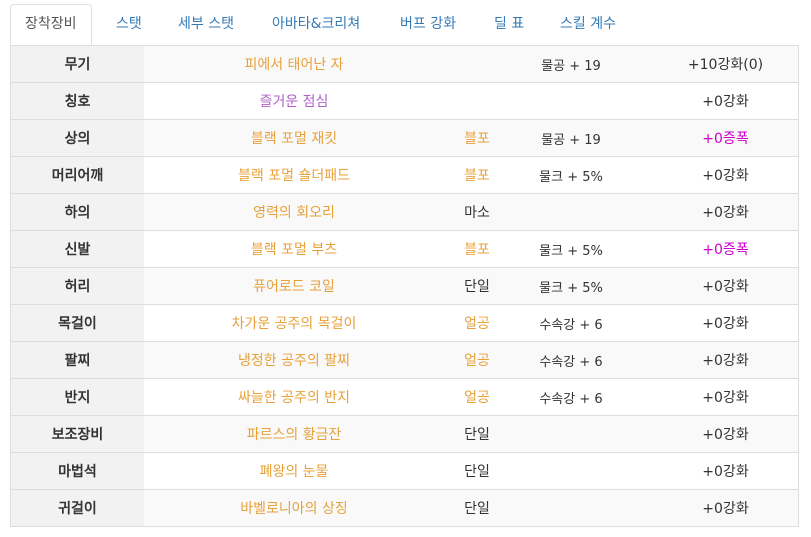 The height and width of the screenshot is (537, 811). What do you see at coordinates (509, 24) in the screenshot?
I see `tab-damage-table: 딜 표` at bounding box center [509, 24].